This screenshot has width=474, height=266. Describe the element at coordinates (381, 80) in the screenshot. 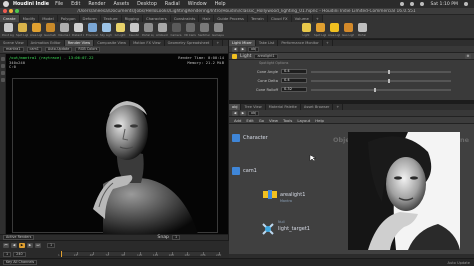

I see `cone-delta-slider` at that location.